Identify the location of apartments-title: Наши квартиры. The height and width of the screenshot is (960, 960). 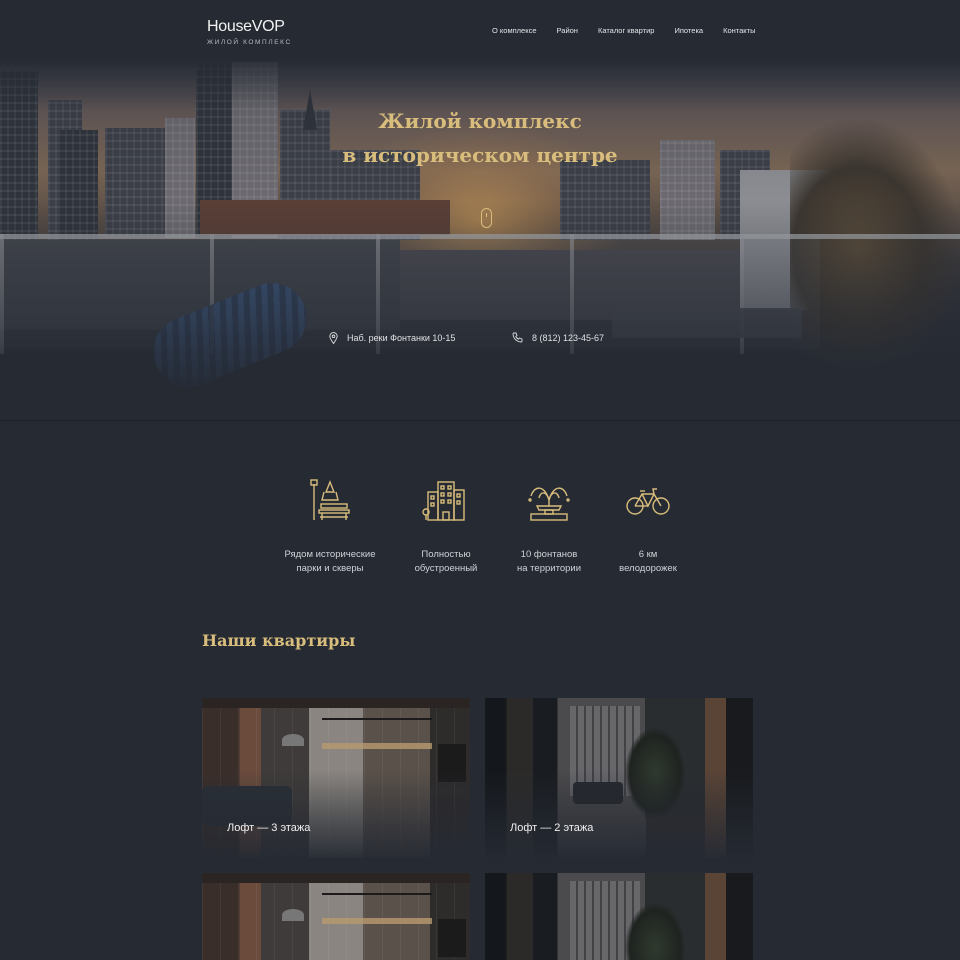
(279, 640).